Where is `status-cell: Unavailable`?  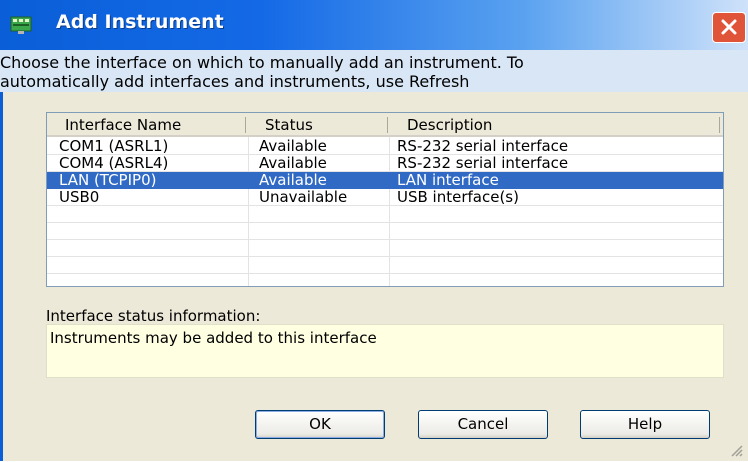
status-cell: Unavailable is located at coordinates (303, 197).